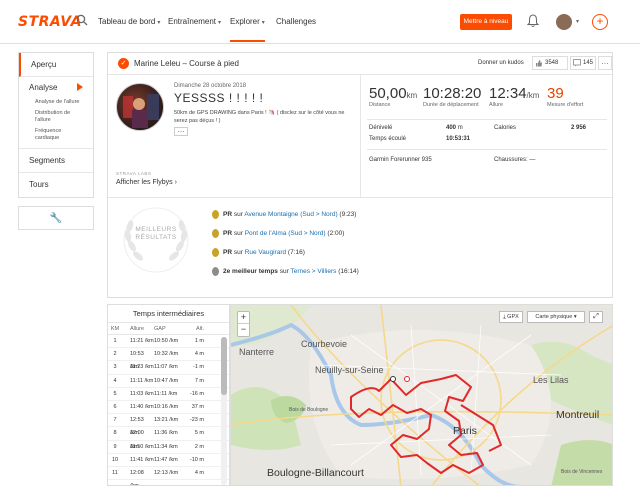 This screenshot has width=640, height=486. What do you see at coordinates (168, 394) in the screenshot?
I see `table-row: 5 11:03 /km 11:11 /km -16 m` at bounding box center [168, 394].